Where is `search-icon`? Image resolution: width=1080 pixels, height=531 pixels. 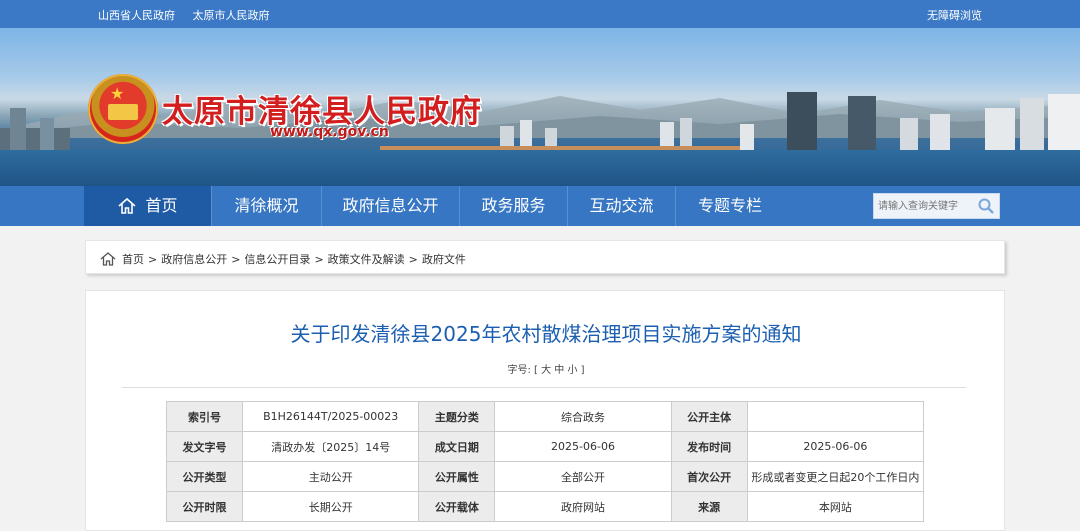
search-icon is located at coordinates (986, 206).